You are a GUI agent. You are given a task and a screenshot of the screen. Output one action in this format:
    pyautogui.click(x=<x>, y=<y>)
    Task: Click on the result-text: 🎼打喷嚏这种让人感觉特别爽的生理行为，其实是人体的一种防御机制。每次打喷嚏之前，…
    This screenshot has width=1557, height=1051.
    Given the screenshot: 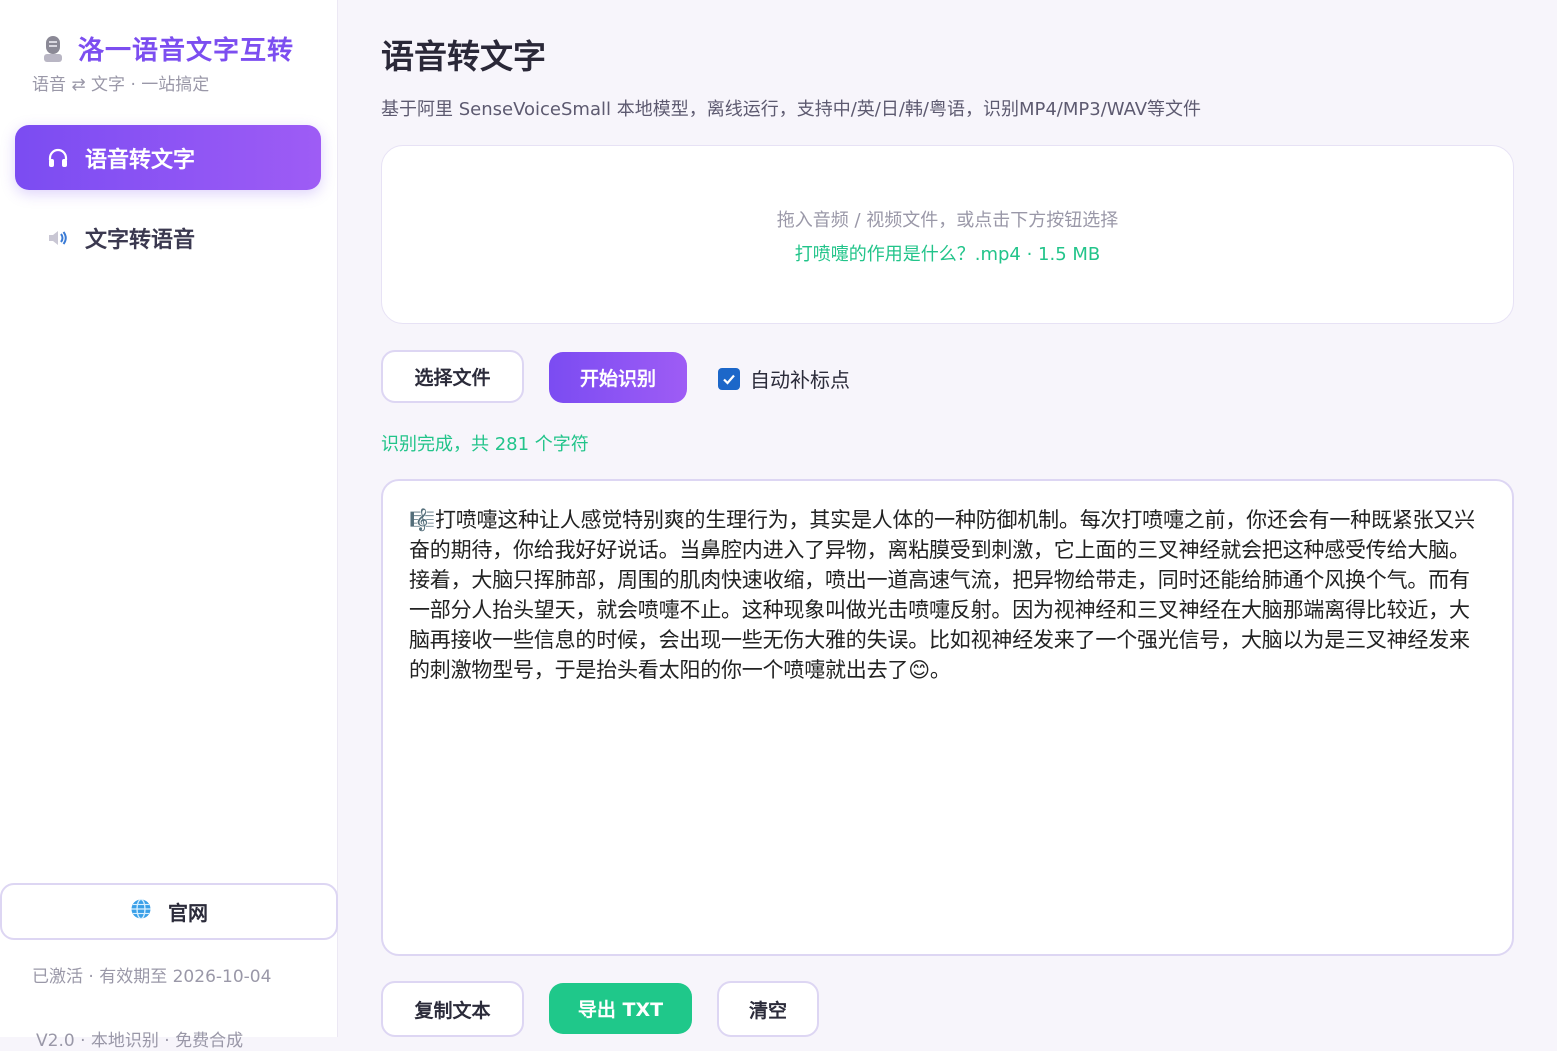 What is the action you would take?
    pyautogui.click(x=942, y=595)
    